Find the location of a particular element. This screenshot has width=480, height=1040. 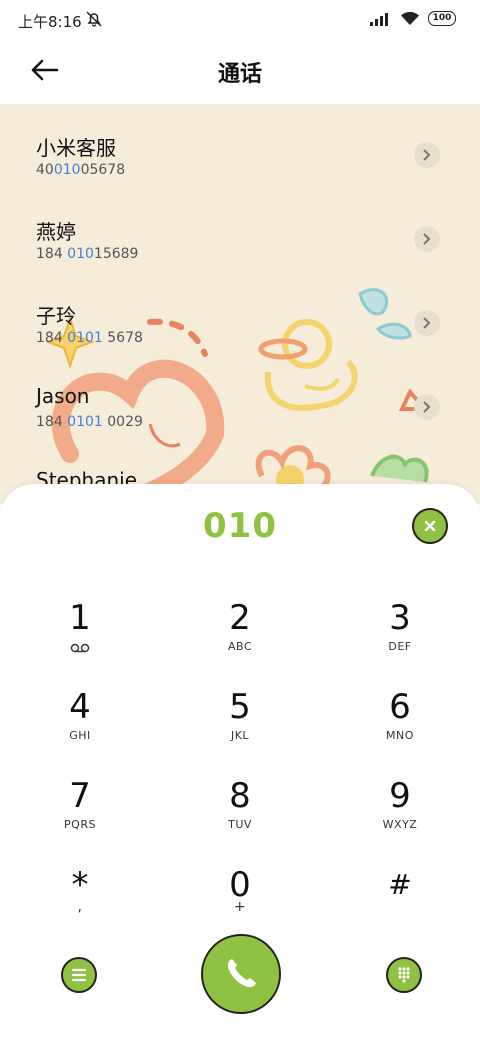

key-5: 5 JKL is located at coordinates (240, 721).